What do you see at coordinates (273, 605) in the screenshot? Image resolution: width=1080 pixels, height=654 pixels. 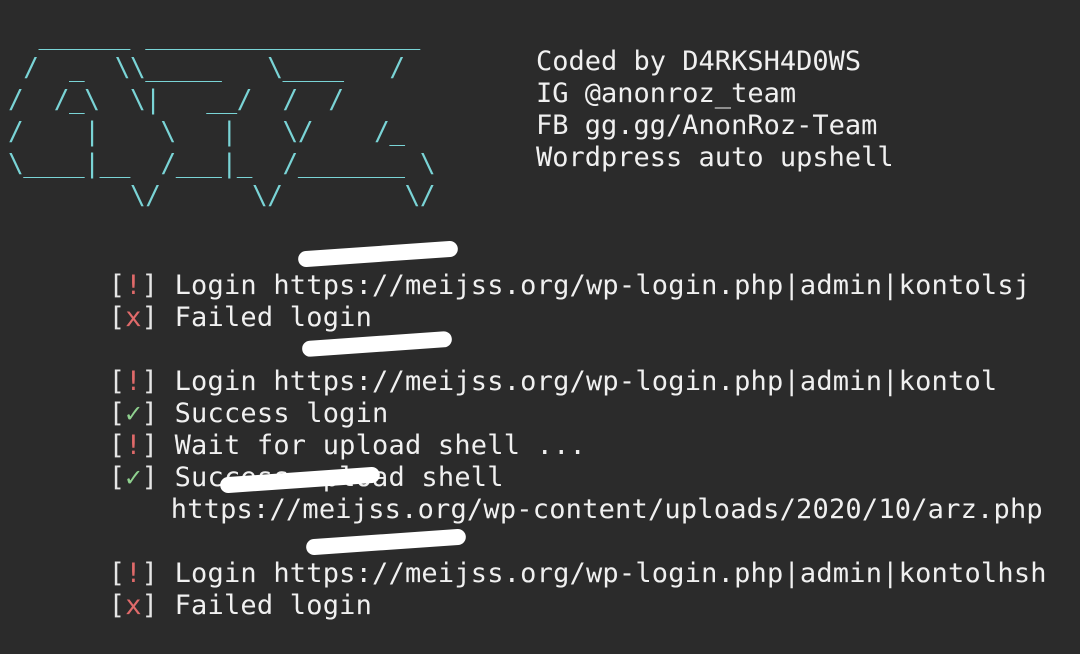 I see `log-text: Failed login` at bounding box center [273, 605].